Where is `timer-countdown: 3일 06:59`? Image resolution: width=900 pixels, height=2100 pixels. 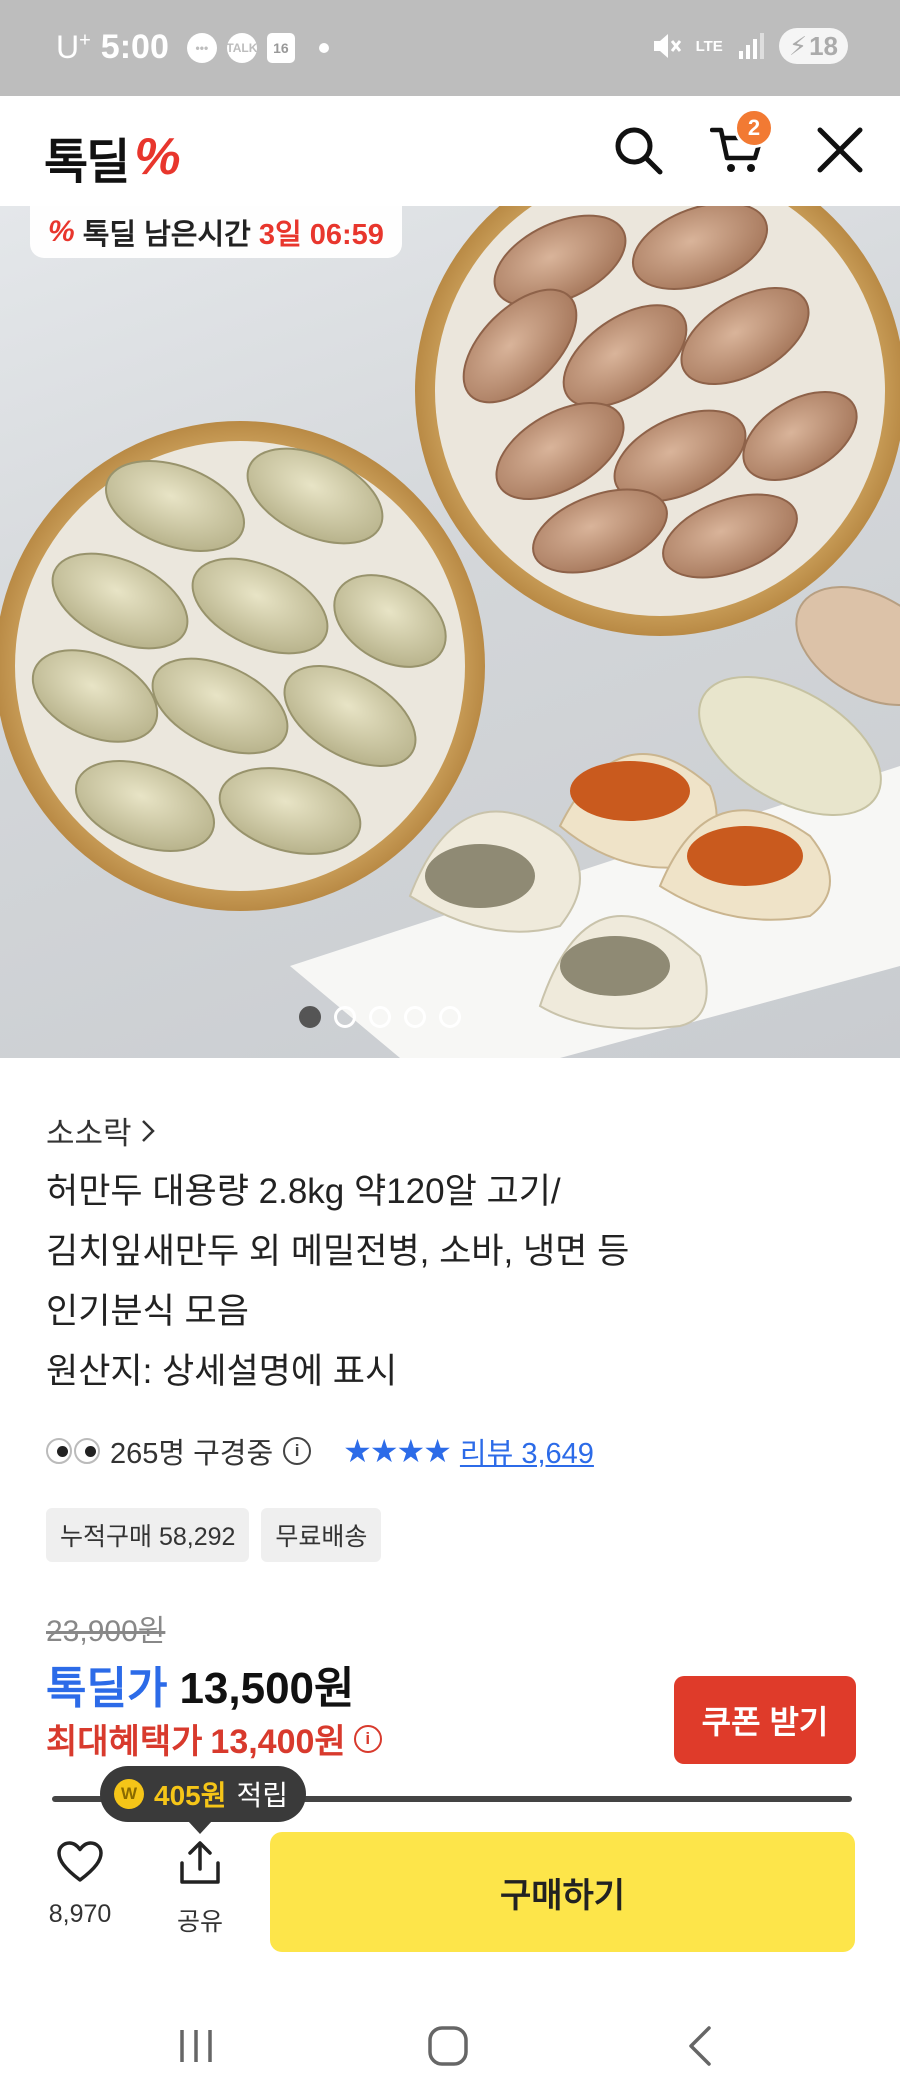
timer-countdown: 3일 06:59 is located at coordinates (321, 235).